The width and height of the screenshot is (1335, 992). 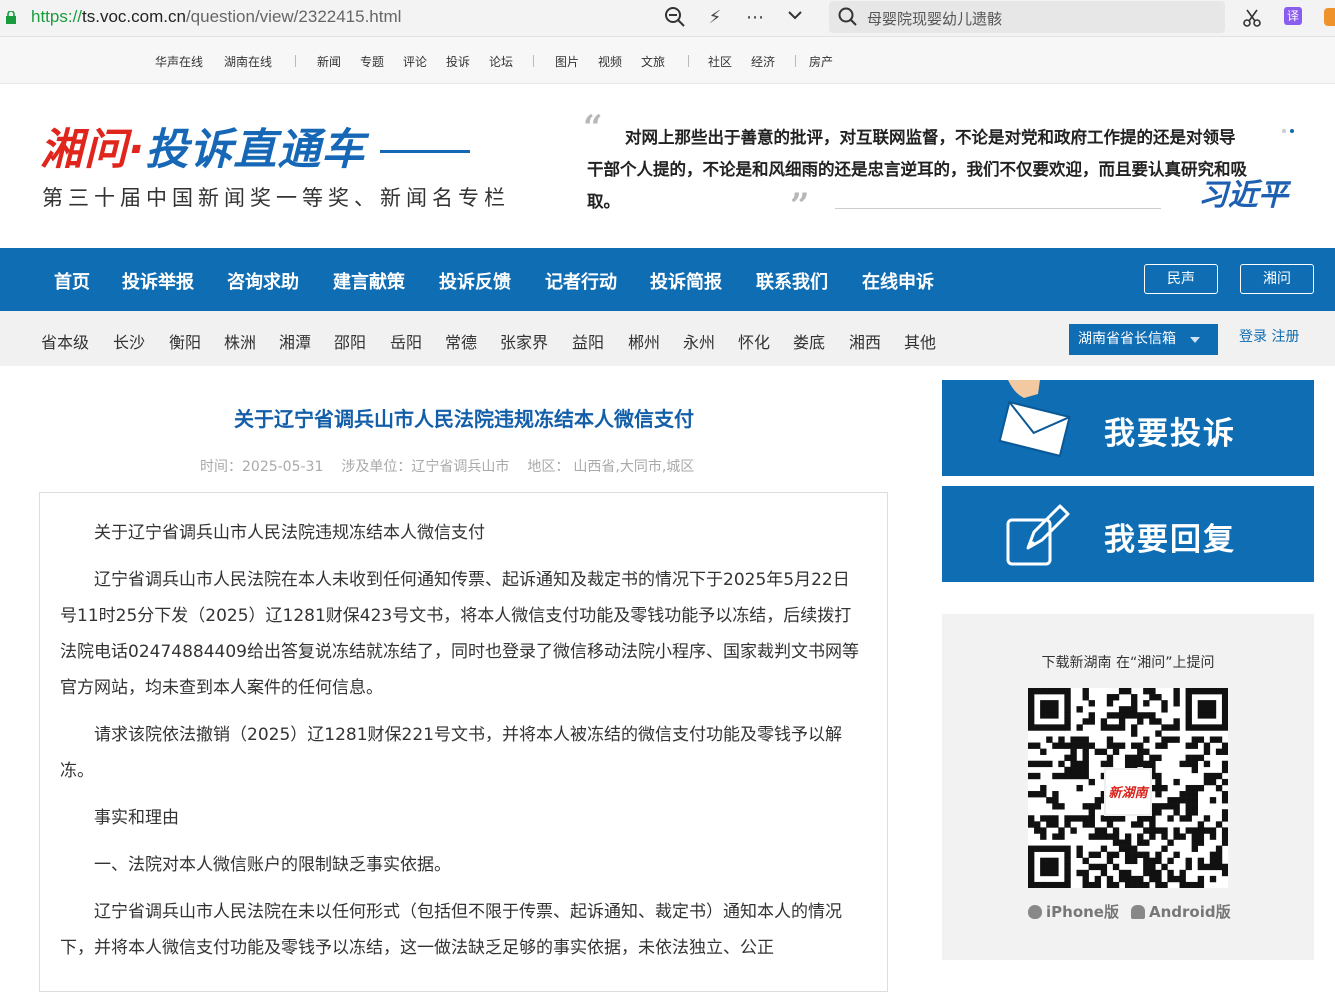 I want to click on zoom-icon, so click(x=675, y=18).